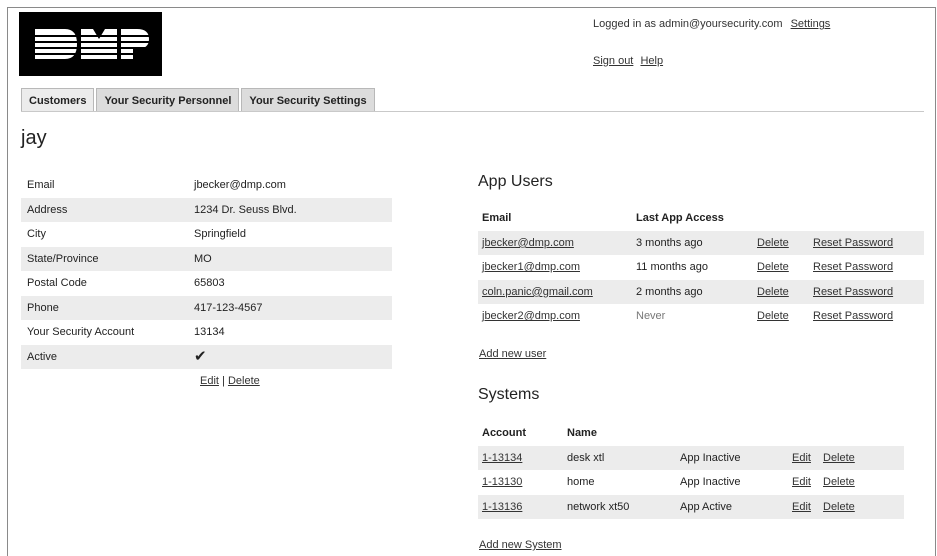 This screenshot has width=937, height=556. I want to click on system-name: network xt50, so click(598, 506).